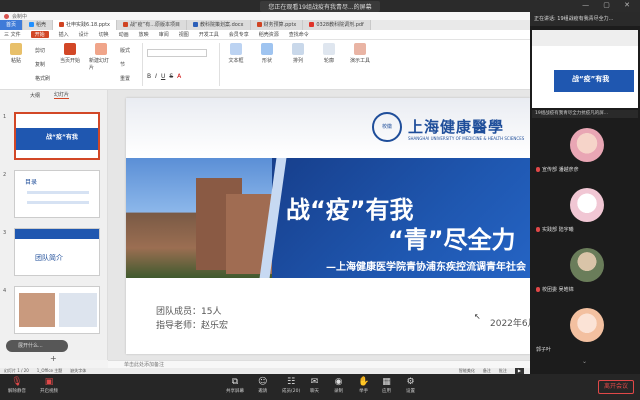 This screenshot has height=400, width=640. Describe the element at coordinates (298, 64) in the screenshot. I see `arrange-button: 排列` at that location.